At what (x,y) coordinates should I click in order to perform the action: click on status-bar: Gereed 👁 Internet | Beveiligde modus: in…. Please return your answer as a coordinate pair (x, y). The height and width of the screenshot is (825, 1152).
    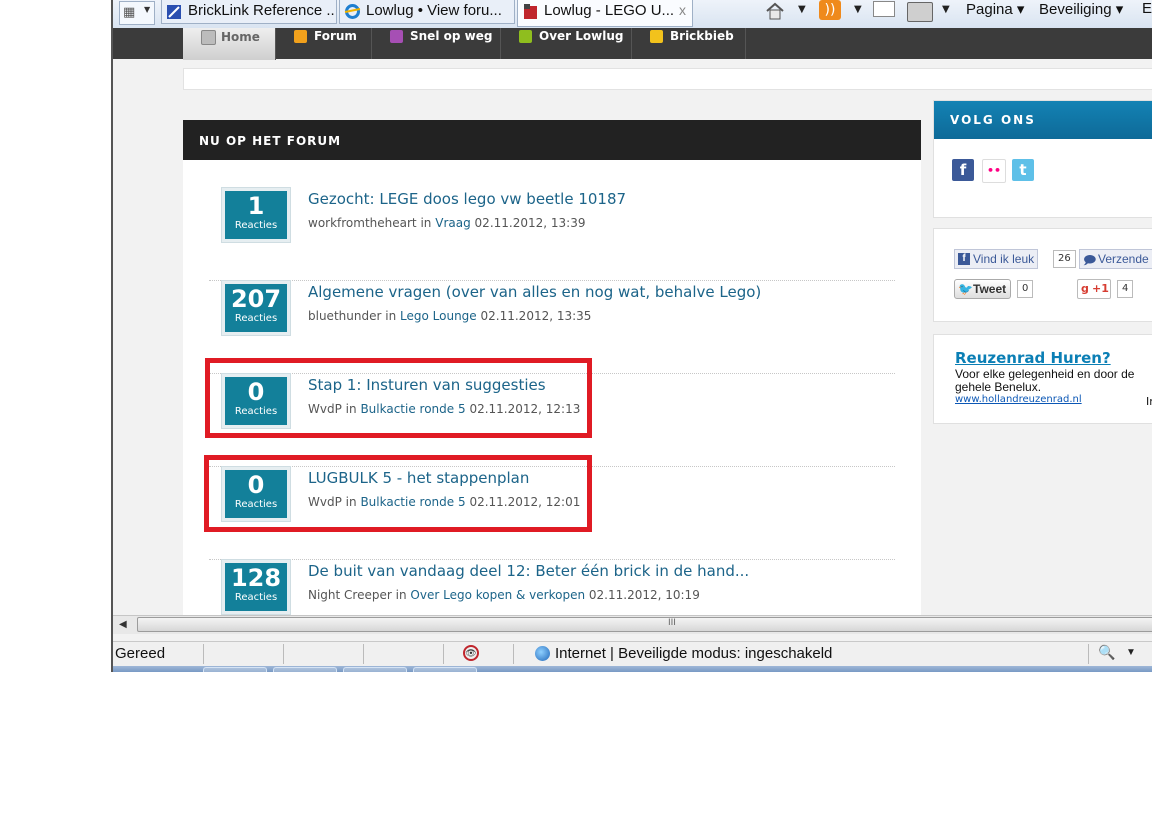
    Looking at the image, I should click on (632, 654).